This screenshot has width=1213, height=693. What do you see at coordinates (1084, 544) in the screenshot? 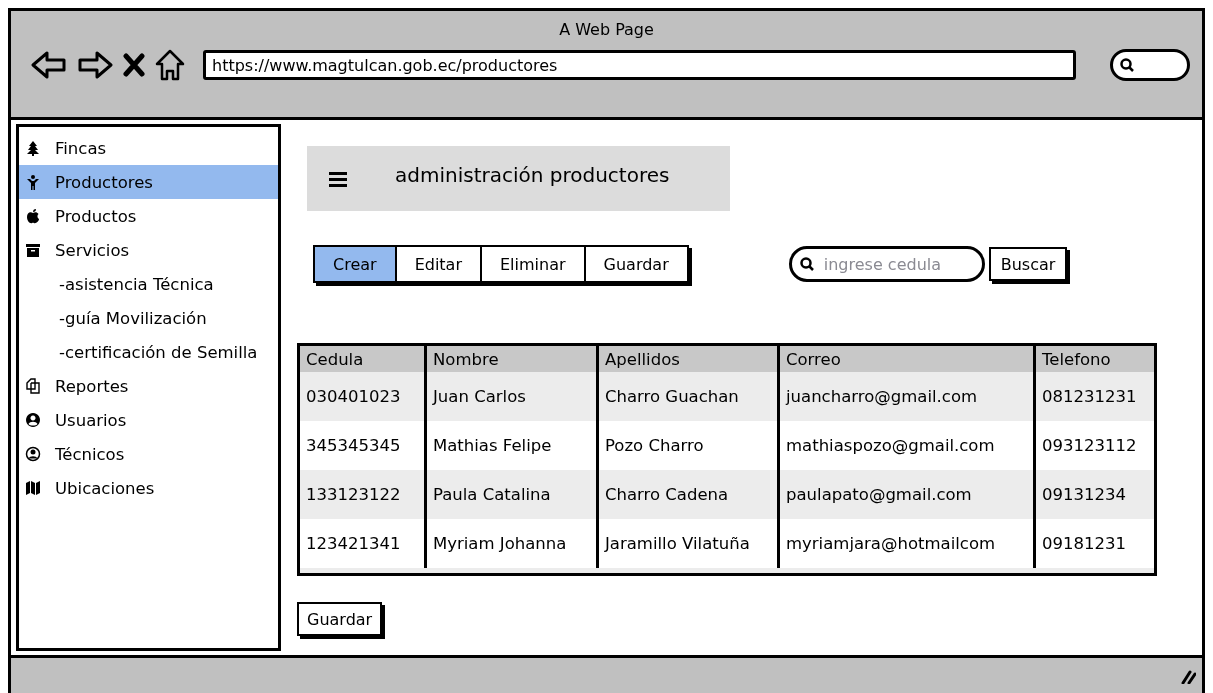
I see `table-cell-text: 09181231` at bounding box center [1084, 544].